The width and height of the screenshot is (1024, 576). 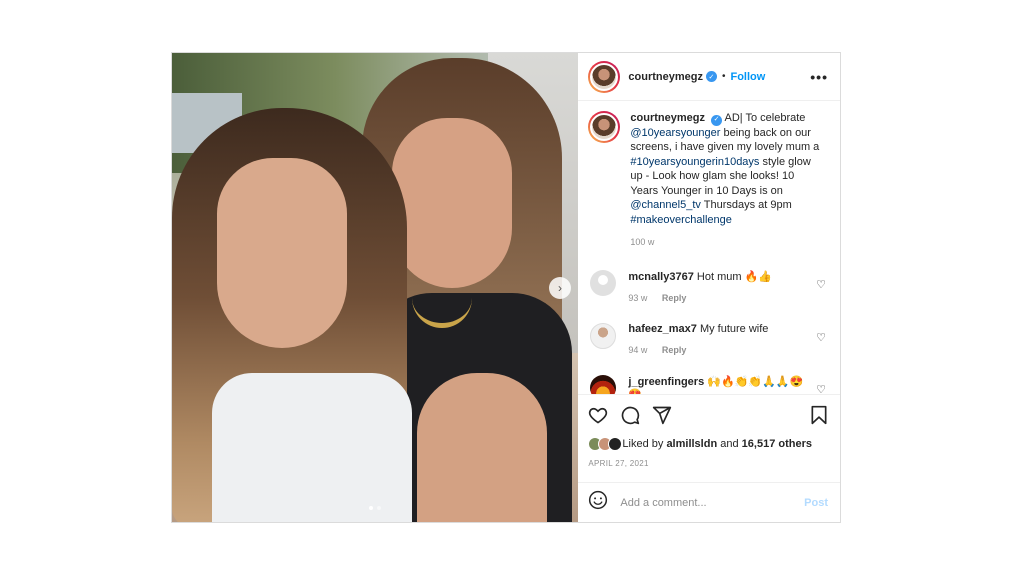 What do you see at coordinates (662, 415) in the screenshot?
I see `share-icon` at bounding box center [662, 415].